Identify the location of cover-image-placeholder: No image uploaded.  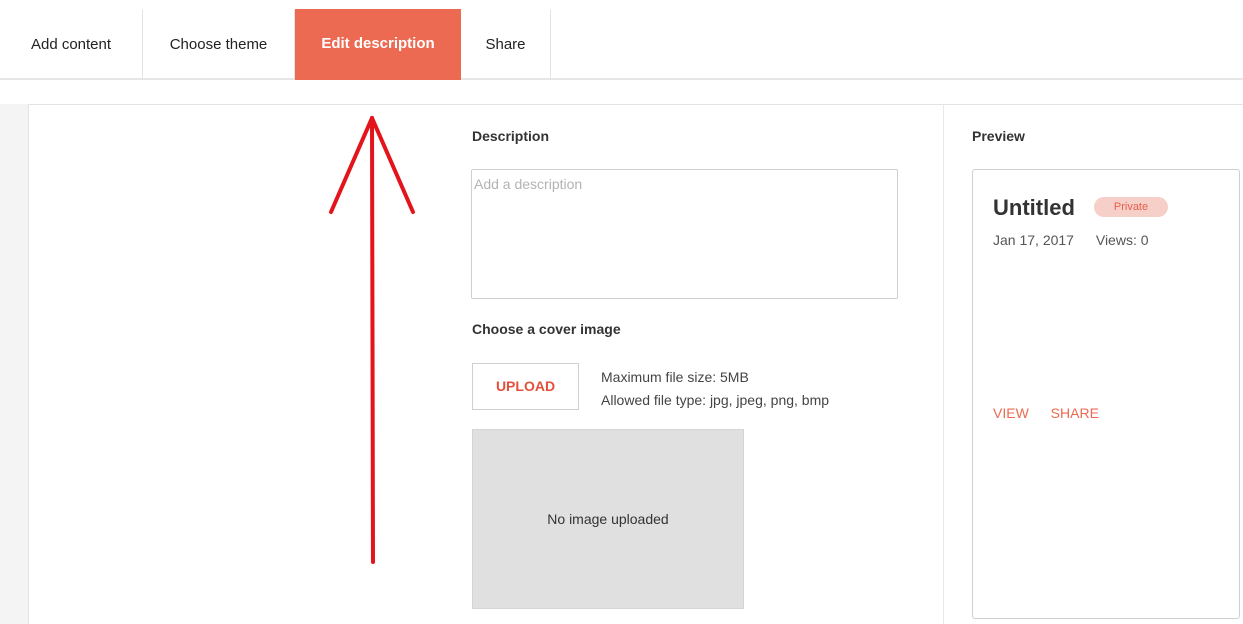
(608, 519).